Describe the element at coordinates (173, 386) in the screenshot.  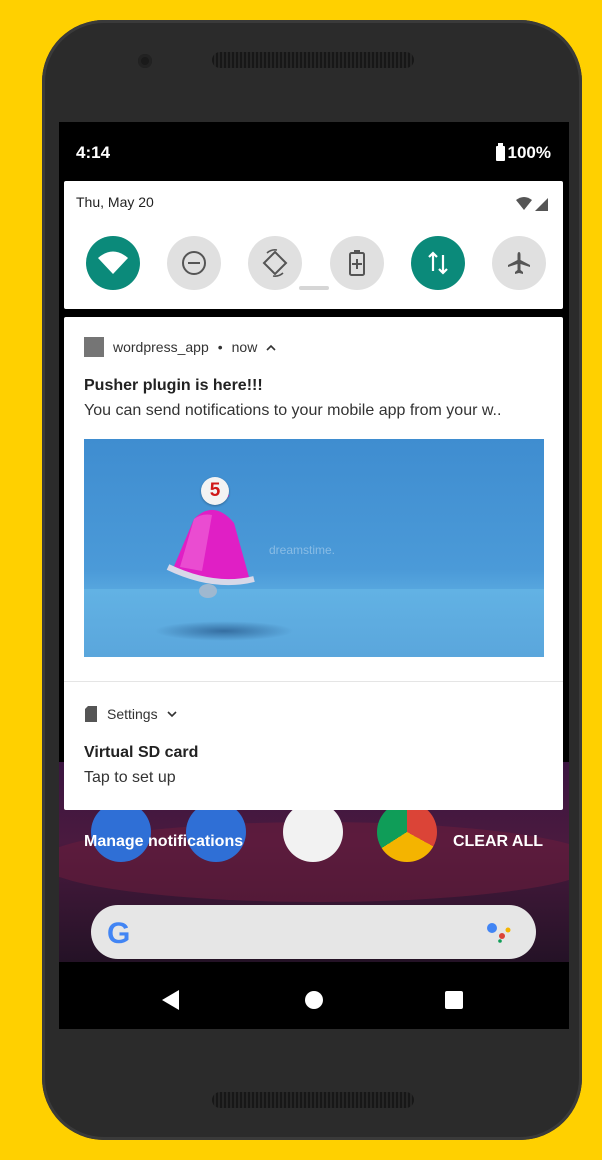
I see `notification-title: Pusher plugin is here!!!` at that location.